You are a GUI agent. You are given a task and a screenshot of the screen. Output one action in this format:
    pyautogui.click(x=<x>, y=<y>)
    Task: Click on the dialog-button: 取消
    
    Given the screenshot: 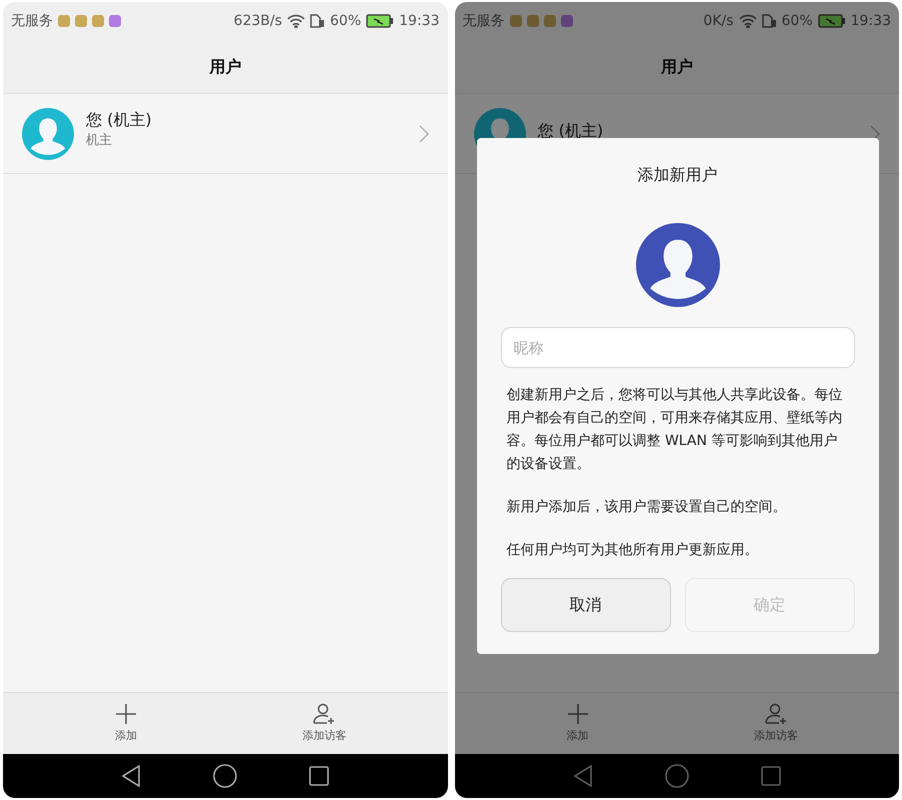 What is the action you would take?
    pyautogui.click(x=585, y=605)
    